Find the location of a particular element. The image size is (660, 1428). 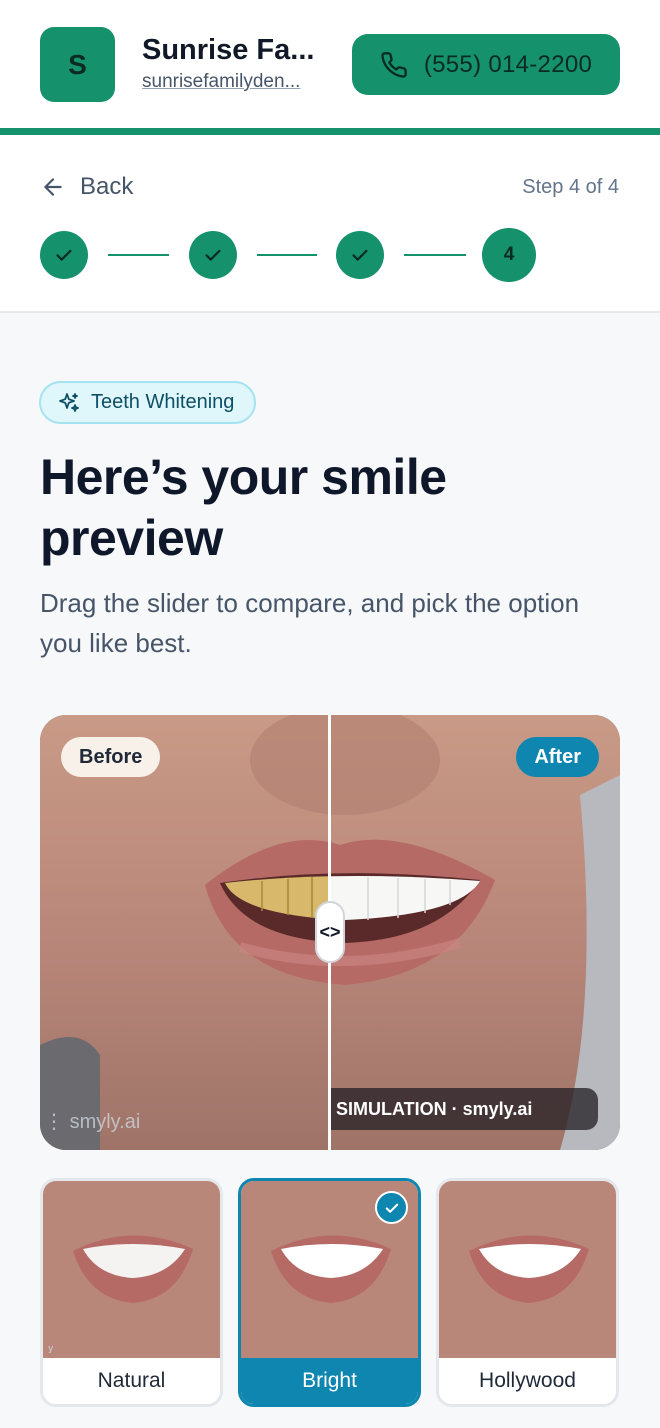

after-tag: After is located at coordinates (557, 757).